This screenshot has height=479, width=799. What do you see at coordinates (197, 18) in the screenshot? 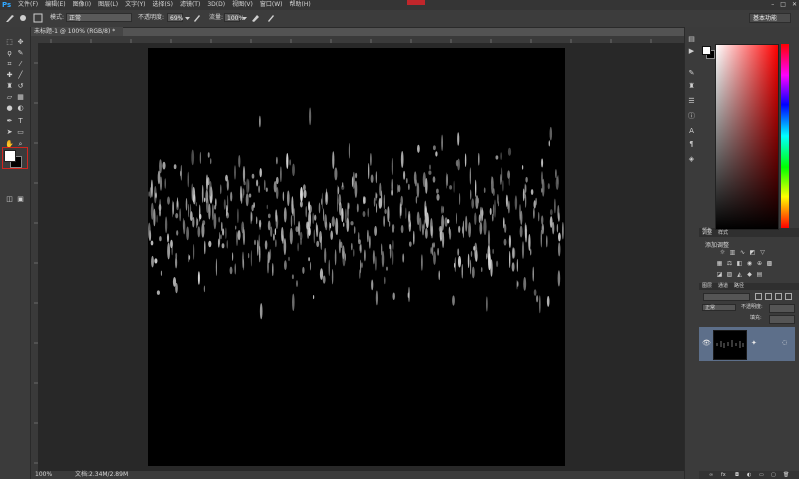
I see `pressure-opacity-icon` at bounding box center [197, 18].